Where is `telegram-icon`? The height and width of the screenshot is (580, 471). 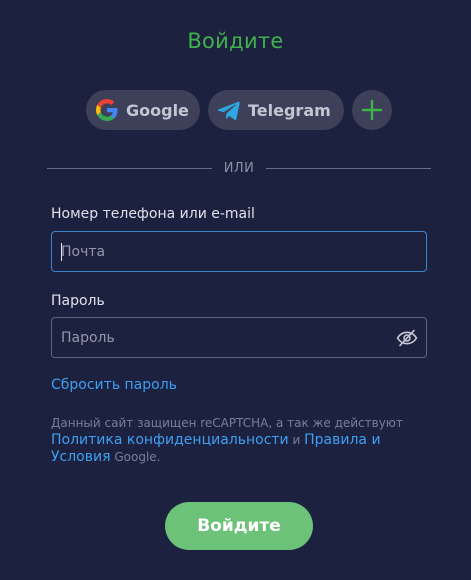 telegram-icon is located at coordinates (229, 110).